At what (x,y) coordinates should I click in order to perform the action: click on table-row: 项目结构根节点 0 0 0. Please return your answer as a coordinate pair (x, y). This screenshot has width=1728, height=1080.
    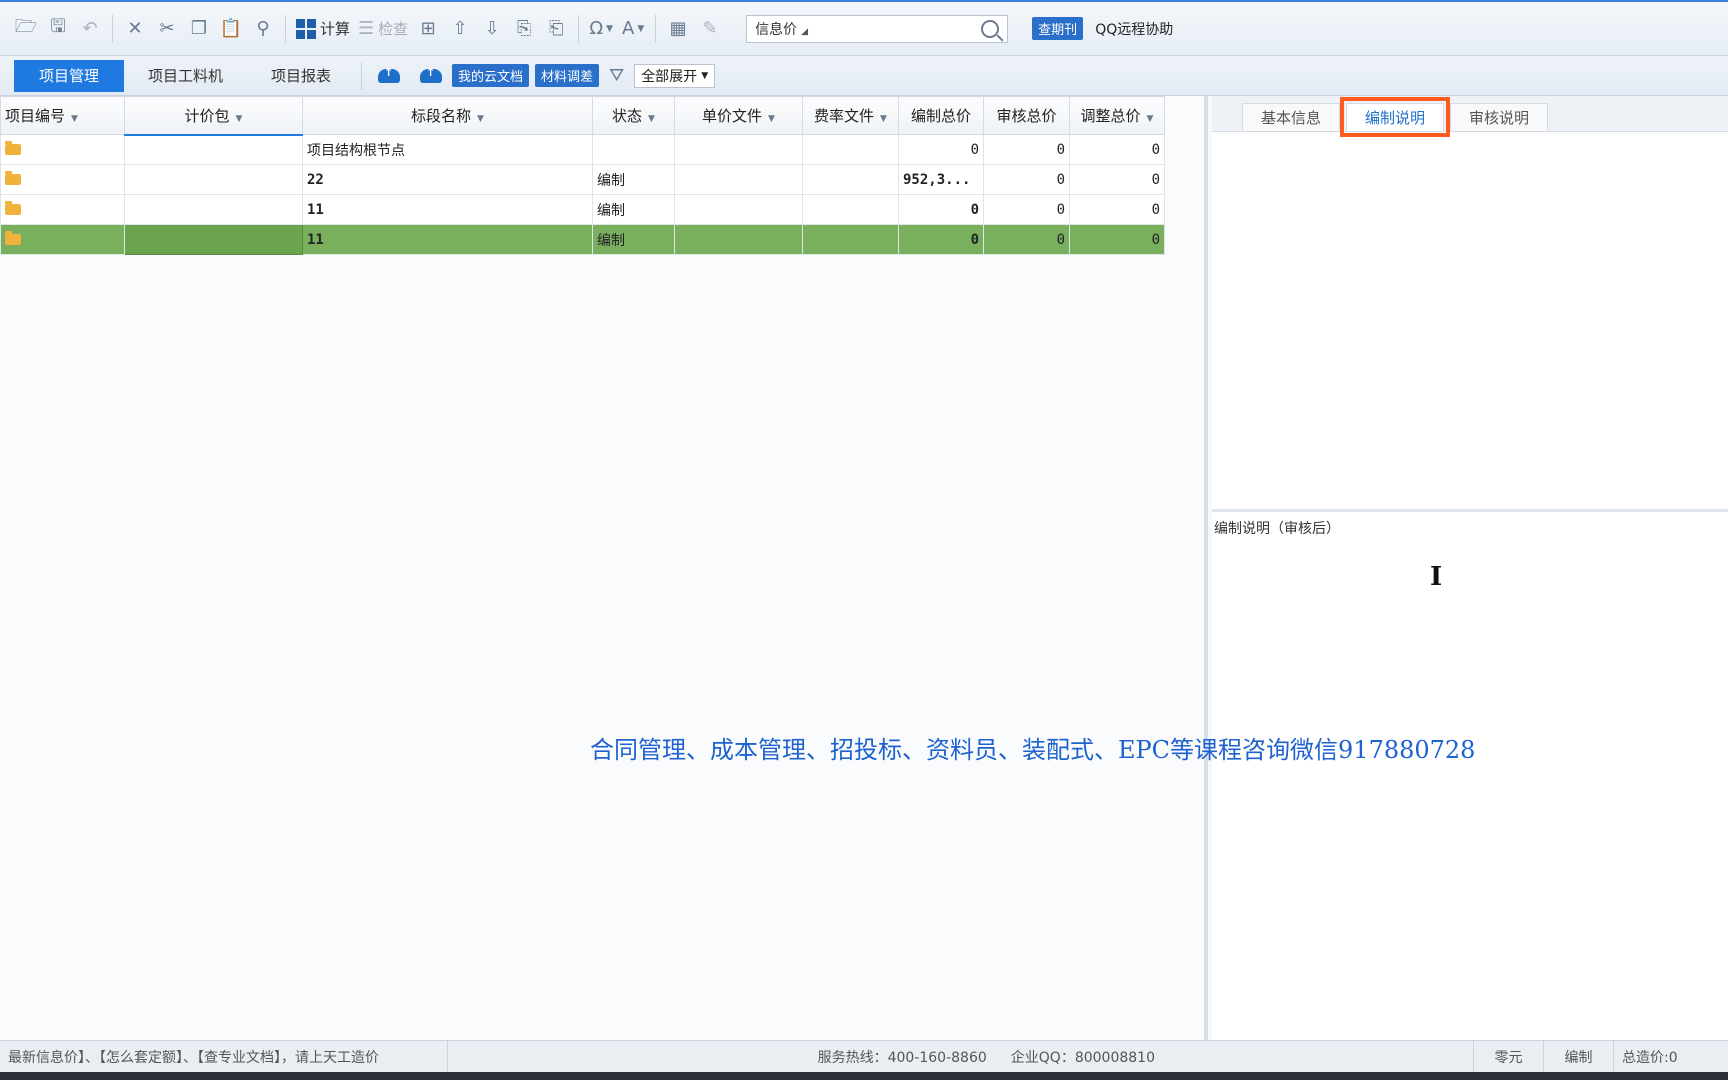
    Looking at the image, I should click on (582, 149).